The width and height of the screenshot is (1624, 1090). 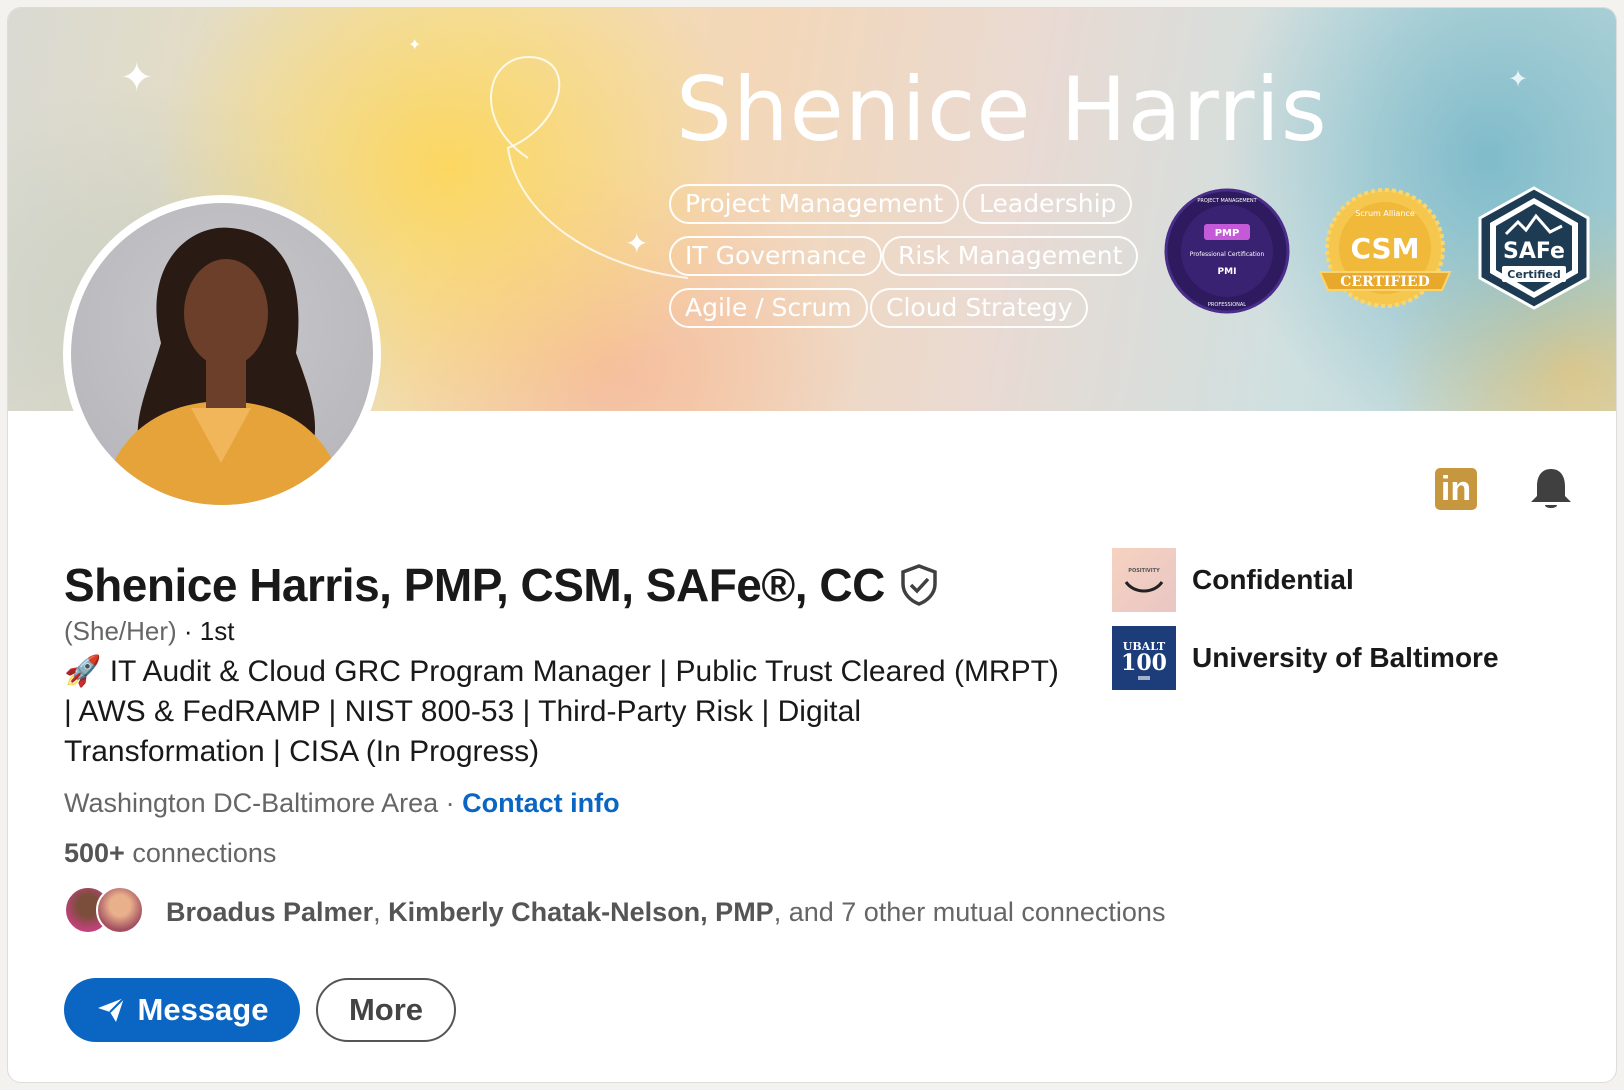 What do you see at coordinates (1227, 201) in the screenshot?
I see `pmp-ring-top: PROJECT MANAGEMENT` at bounding box center [1227, 201].